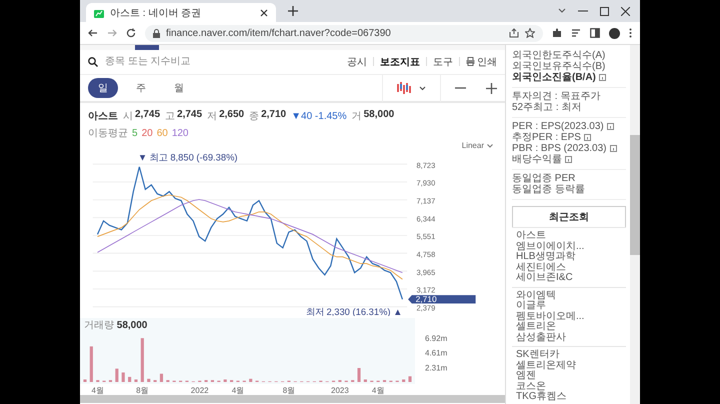  Describe the element at coordinates (400, 61) in the screenshot. I see `toolbar-link: 보조지표` at that location.